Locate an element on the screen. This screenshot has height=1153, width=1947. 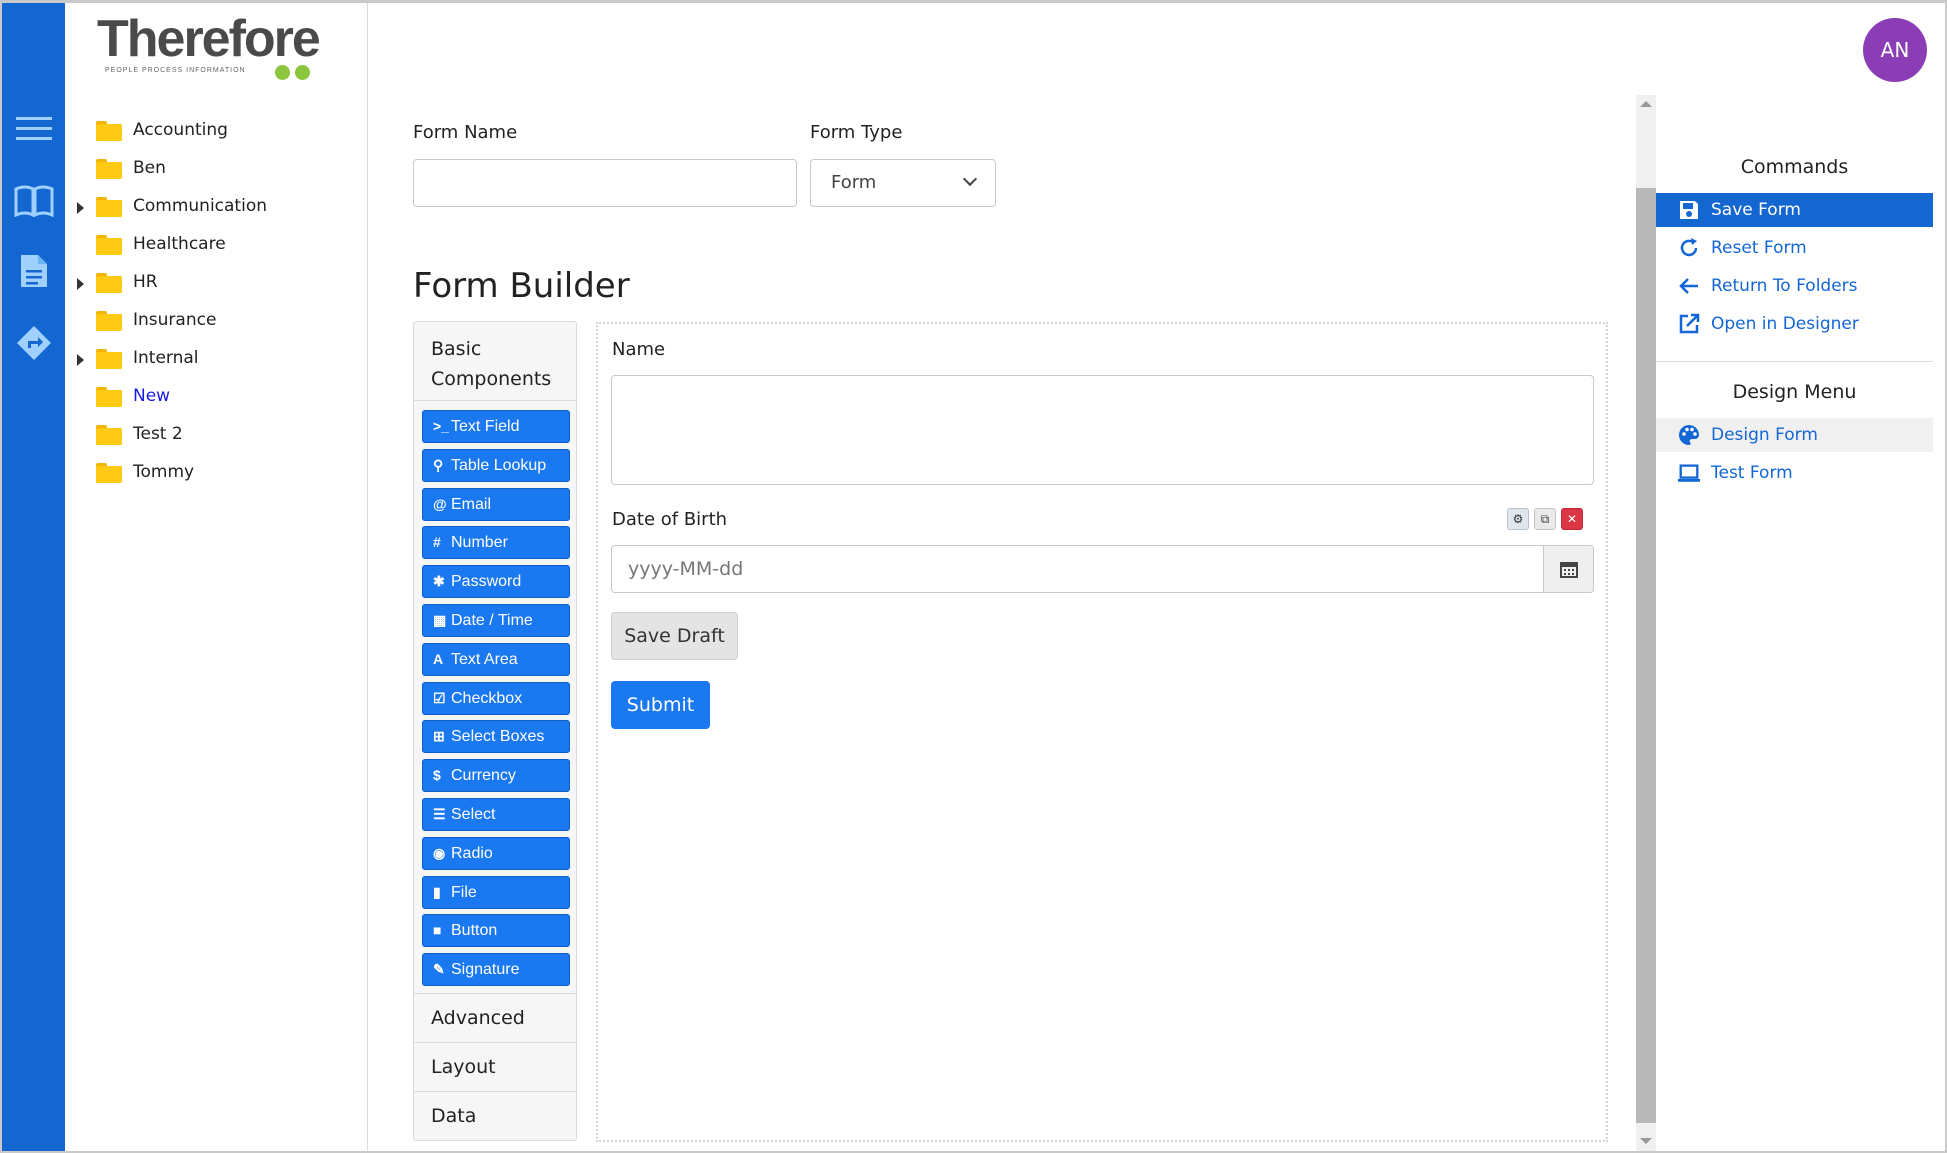
save-form-command: Save Form is located at coordinates (1794, 210).